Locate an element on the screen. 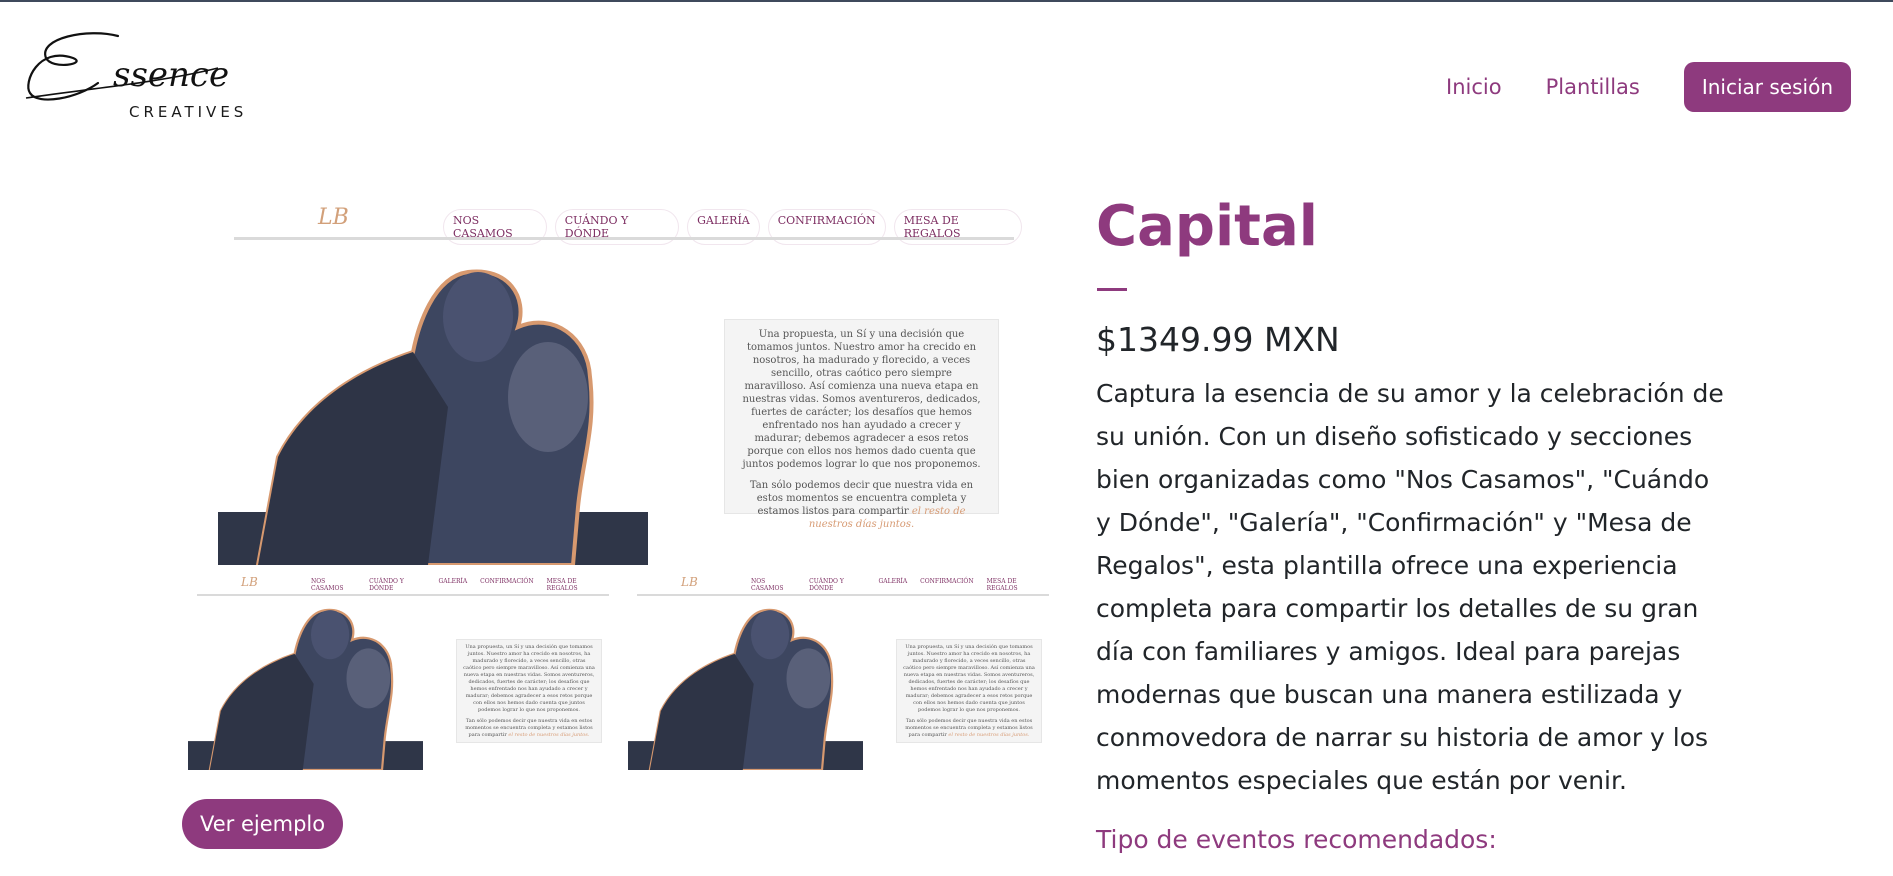 This screenshot has width=1893, height=876. ver-ejemplo-button: Ver ejemplo is located at coordinates (263, 824).